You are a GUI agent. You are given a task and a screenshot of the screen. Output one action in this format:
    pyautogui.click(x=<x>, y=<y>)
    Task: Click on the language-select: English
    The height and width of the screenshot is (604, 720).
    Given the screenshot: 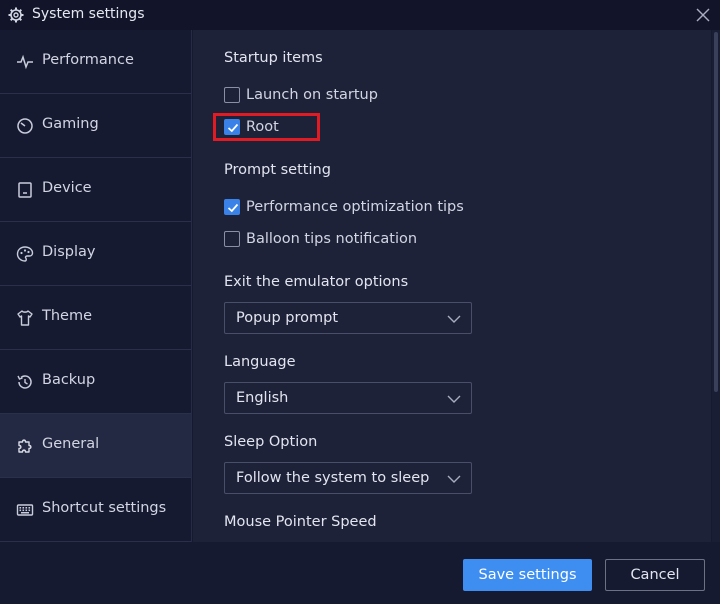 What is the action you would take?
    pyautogui.click(x=348, y=398)
    